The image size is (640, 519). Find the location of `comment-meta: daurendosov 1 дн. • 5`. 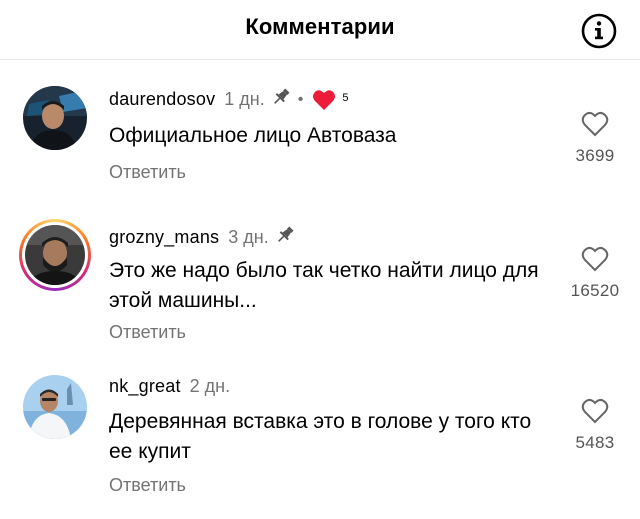

comment-meta: daurendosov 1 дн. • 5 is located at coordinates (228, 99).